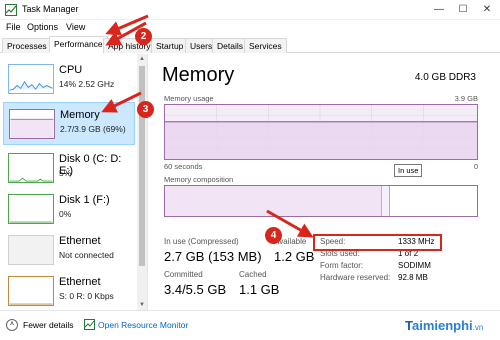 This screenshot has width=500, height=340. I want to click on sidebar-item-disk-0: Disk 0 (C: D: E:) 5%, so click(69, 168).